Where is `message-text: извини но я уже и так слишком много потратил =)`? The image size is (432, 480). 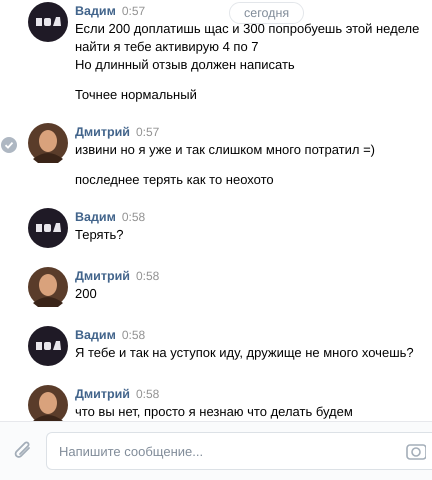 message-text: извини но я уже и так слишком много потратил =) is located at coordinates (225, 150).